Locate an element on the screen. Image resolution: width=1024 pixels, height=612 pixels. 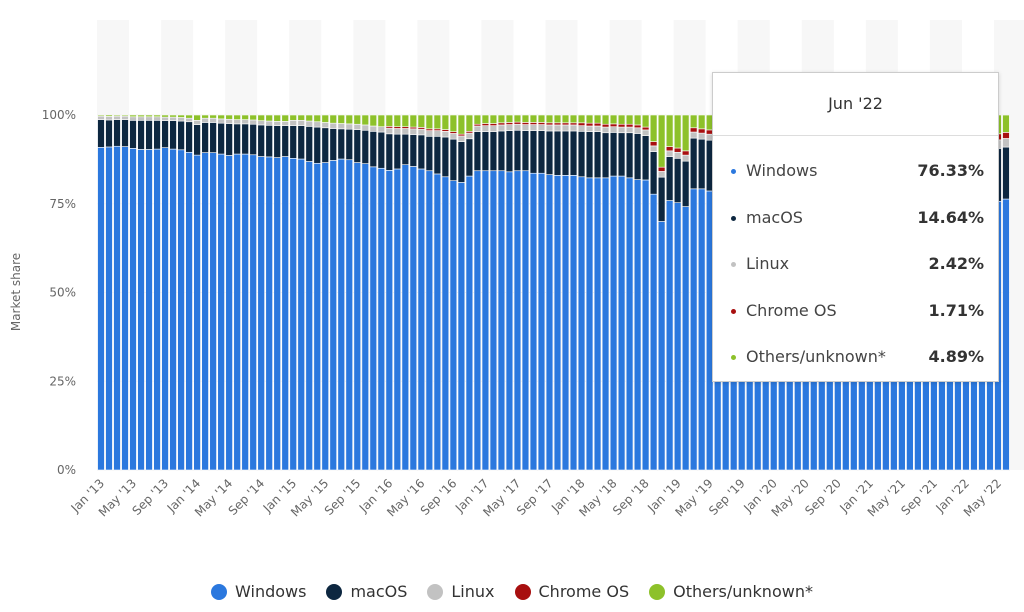
legend-item: Linux is located at coordinates (461, 591).